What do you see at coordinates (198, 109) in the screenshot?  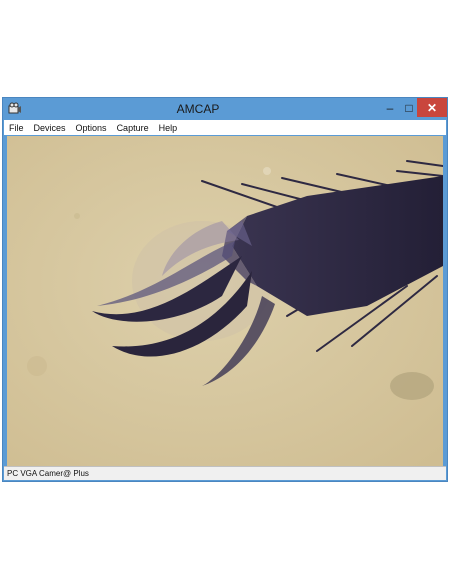 I see `window-title: AMCAP` at bounding box center [198, 109].